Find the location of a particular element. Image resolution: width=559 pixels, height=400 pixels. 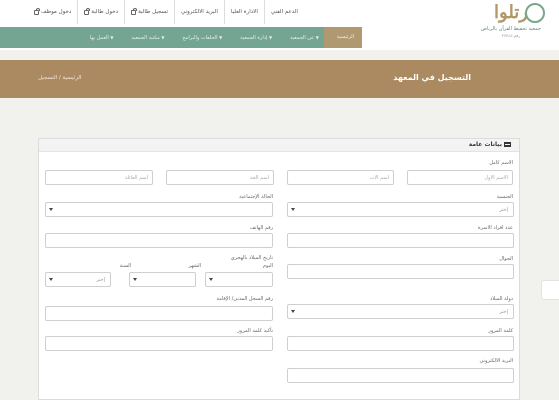

family-count-input is located at coordinates (400, 240).